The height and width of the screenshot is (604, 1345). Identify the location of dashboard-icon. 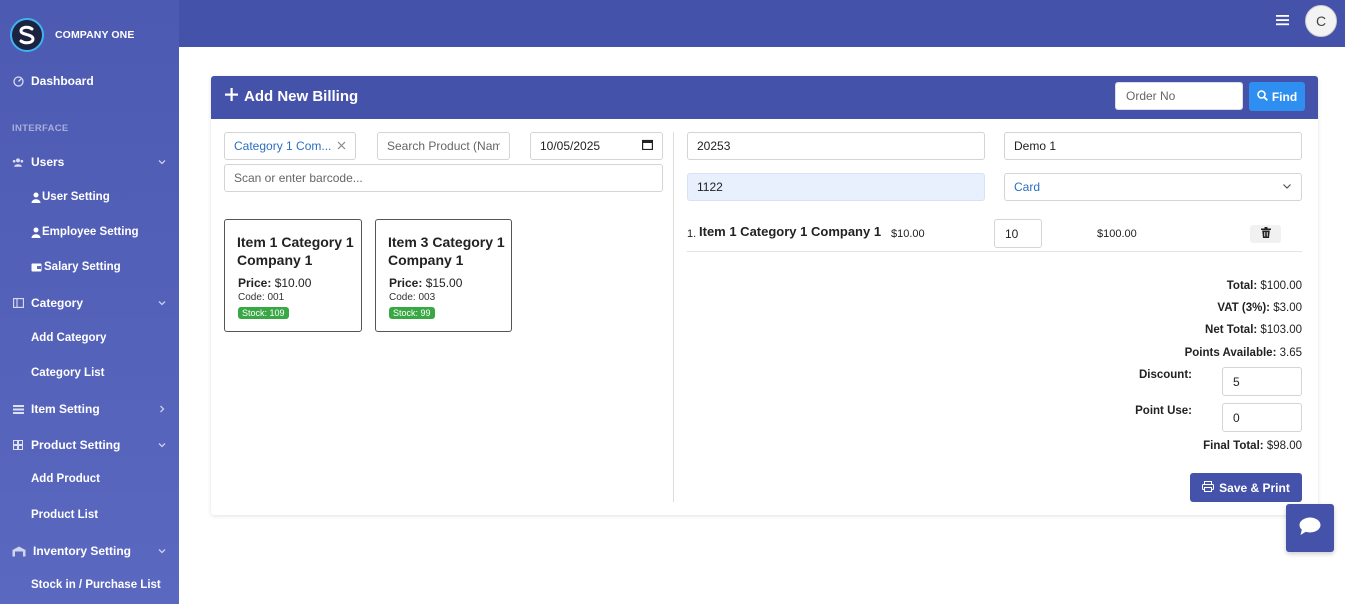
(18, 81).